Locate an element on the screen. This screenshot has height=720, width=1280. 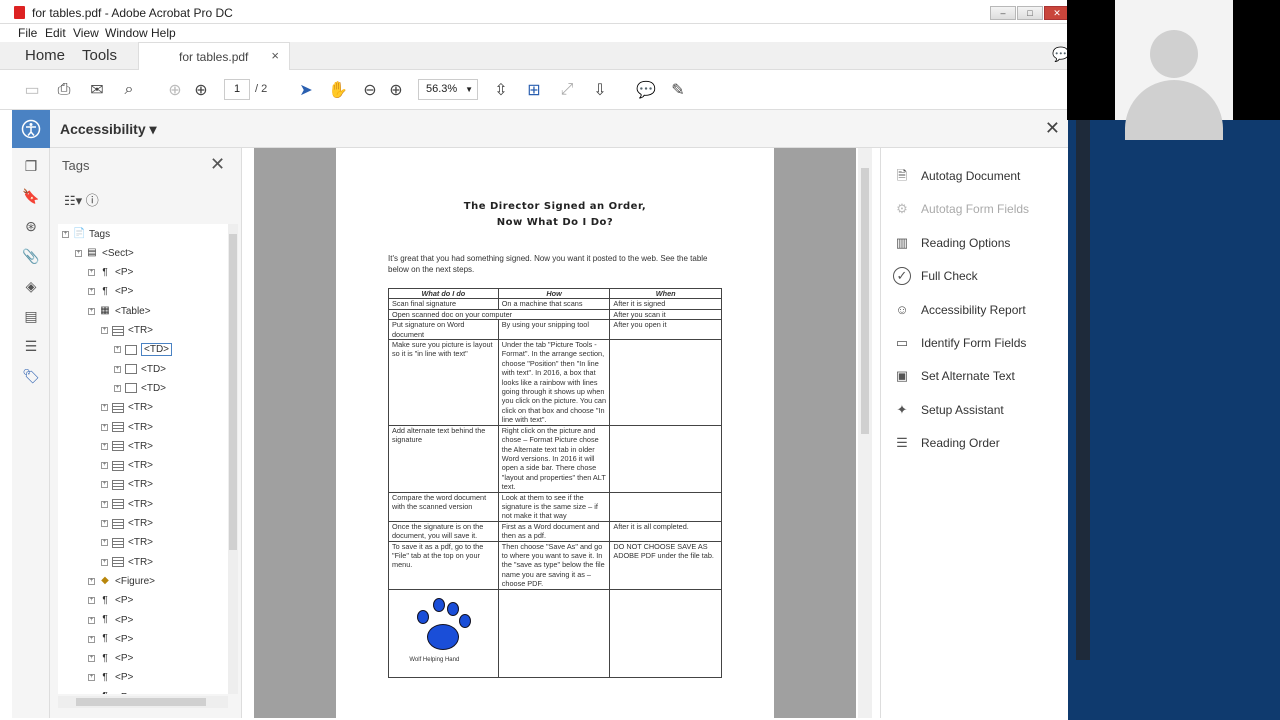
page-number-input: 1 is located at coordinates (237, 89).